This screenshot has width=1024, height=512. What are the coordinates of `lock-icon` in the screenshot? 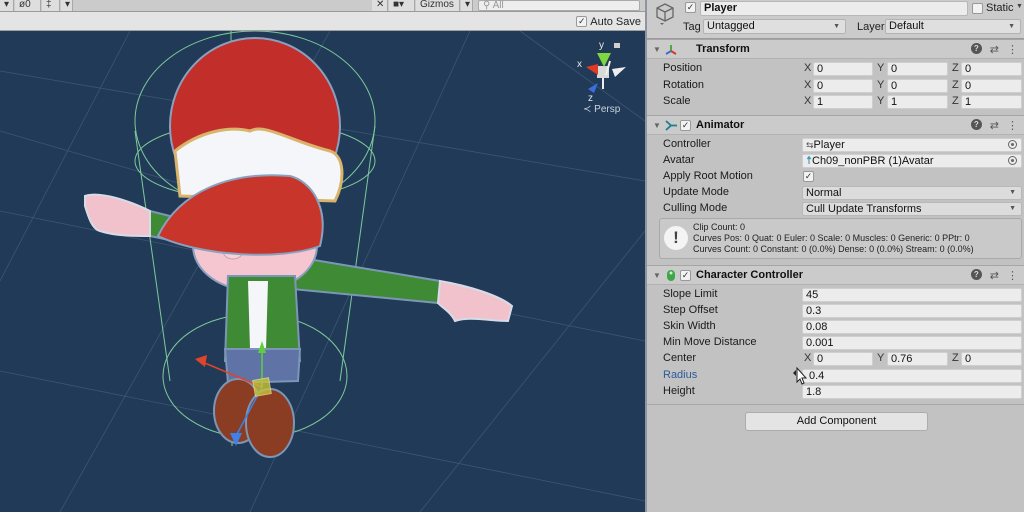 It's located at (617, 45).